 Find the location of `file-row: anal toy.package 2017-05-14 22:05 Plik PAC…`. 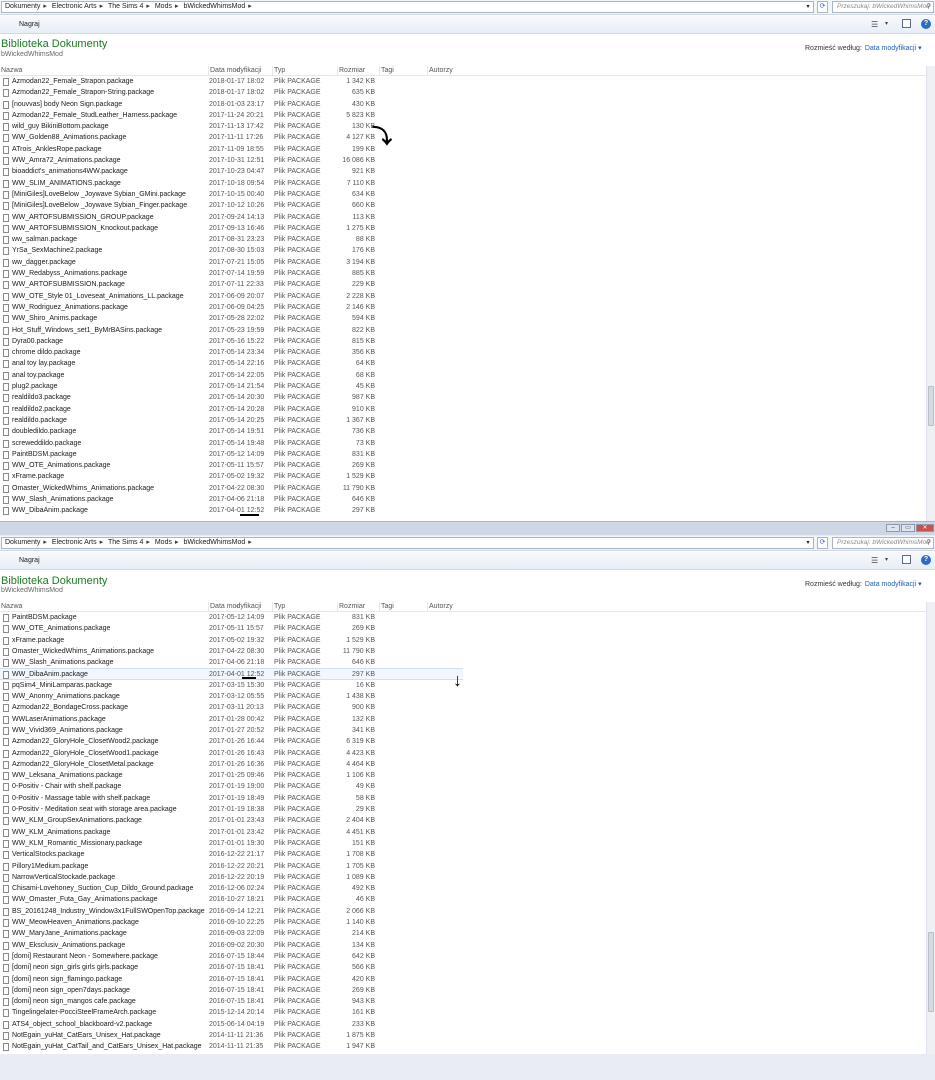

file-row: anal toy.package 2017-05-14 22:05 Plik PAC… is located at coordinates (463, 375).